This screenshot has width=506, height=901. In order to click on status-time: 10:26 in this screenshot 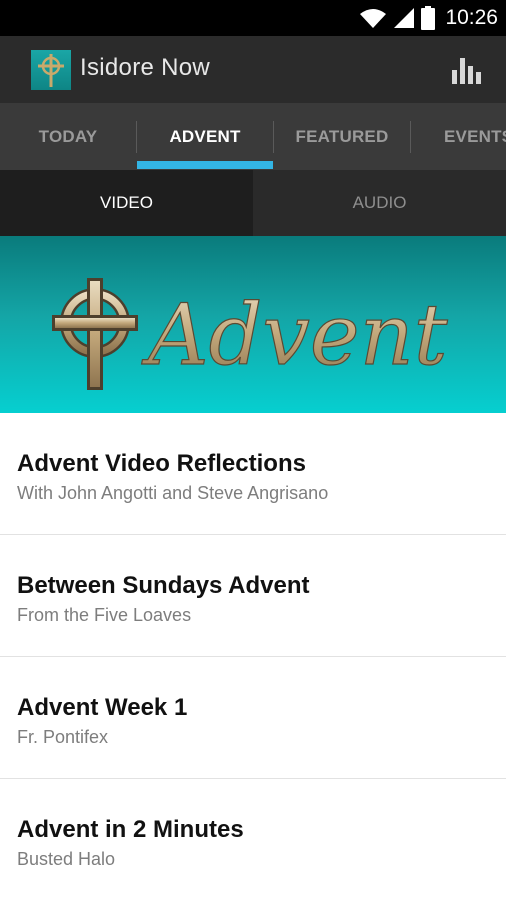, I will do `click(471, 17)`.